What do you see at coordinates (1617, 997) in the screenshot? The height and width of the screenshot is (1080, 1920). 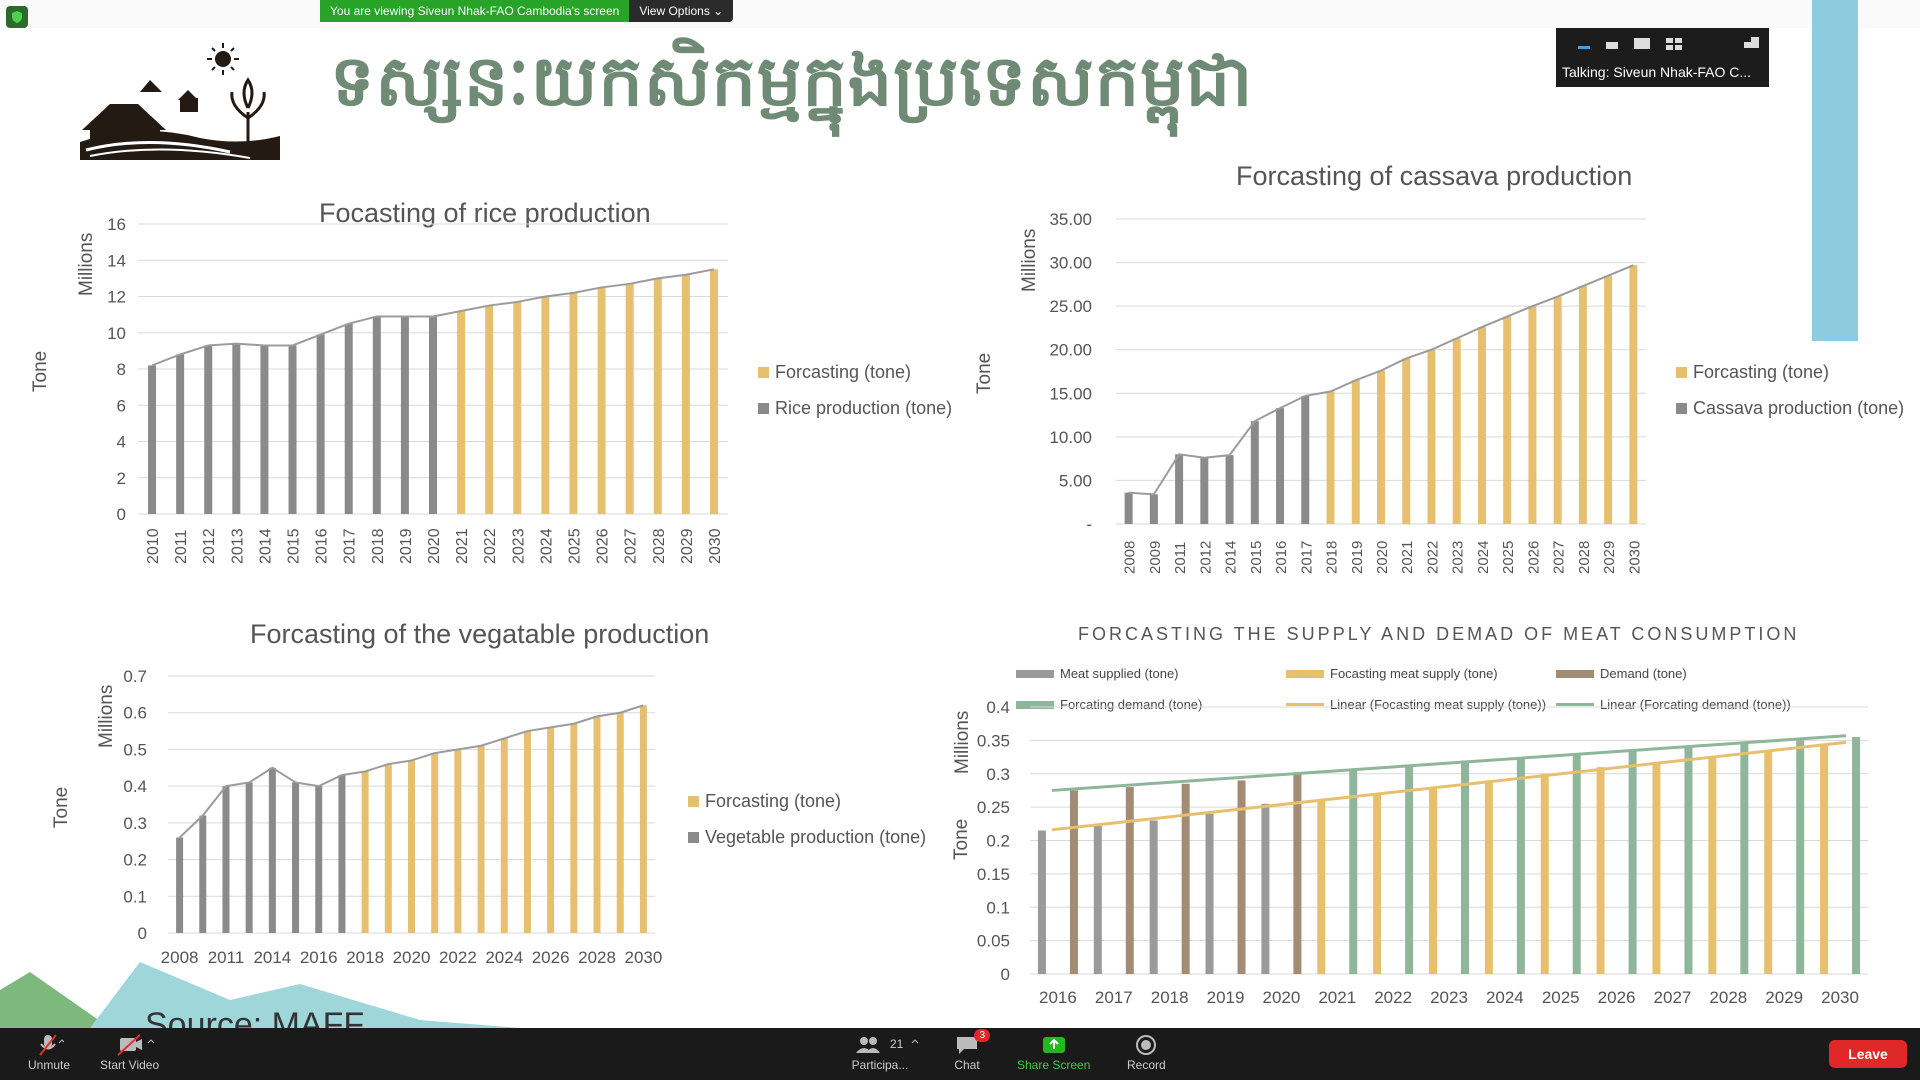 I see `x-tick-label: 2026` at bounding box center [1617, 997].